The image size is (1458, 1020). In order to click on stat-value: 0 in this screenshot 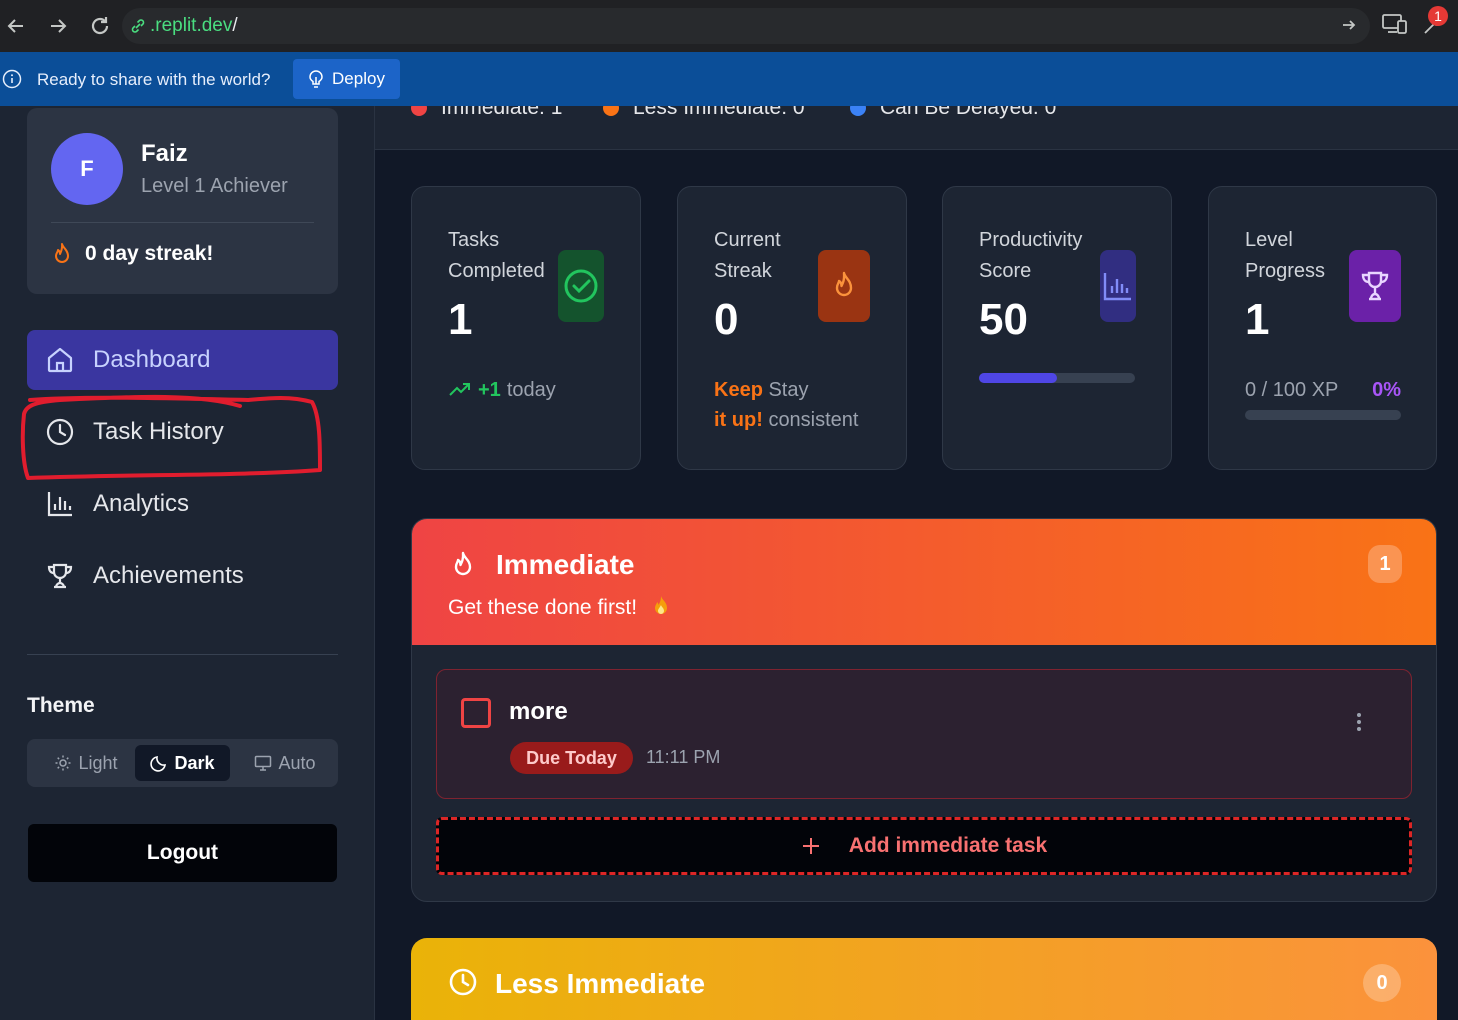, I will do `click(726, 319)`.